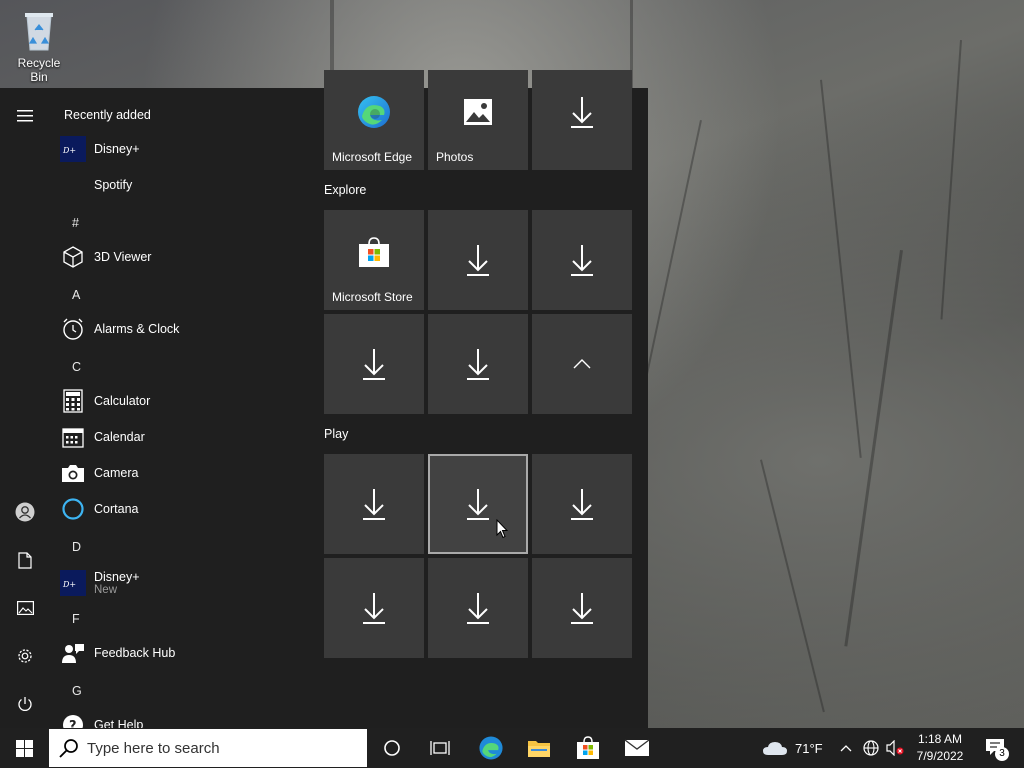 The image size is (1024, 768). I want to click on clock-icon, so click(73, 329).